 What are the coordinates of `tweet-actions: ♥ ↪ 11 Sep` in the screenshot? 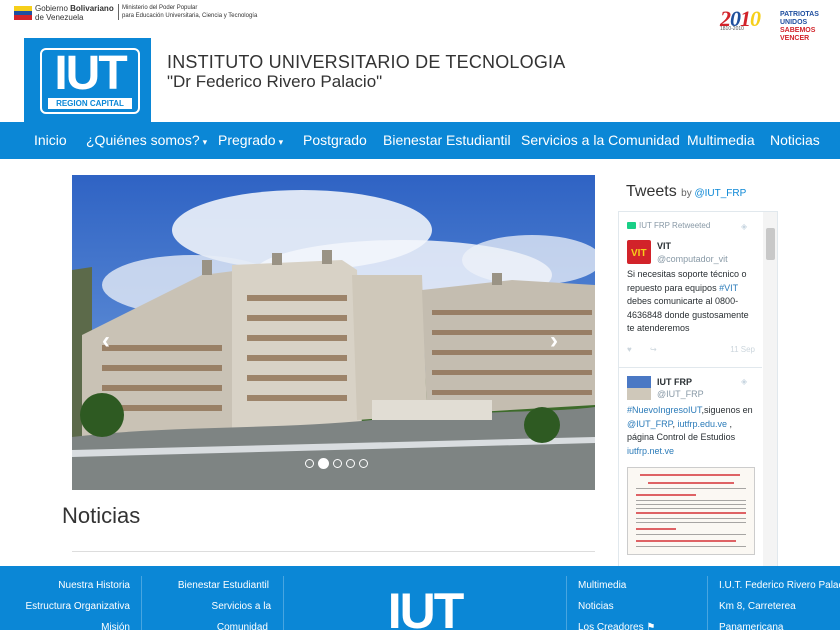 It's located at (691, 349).